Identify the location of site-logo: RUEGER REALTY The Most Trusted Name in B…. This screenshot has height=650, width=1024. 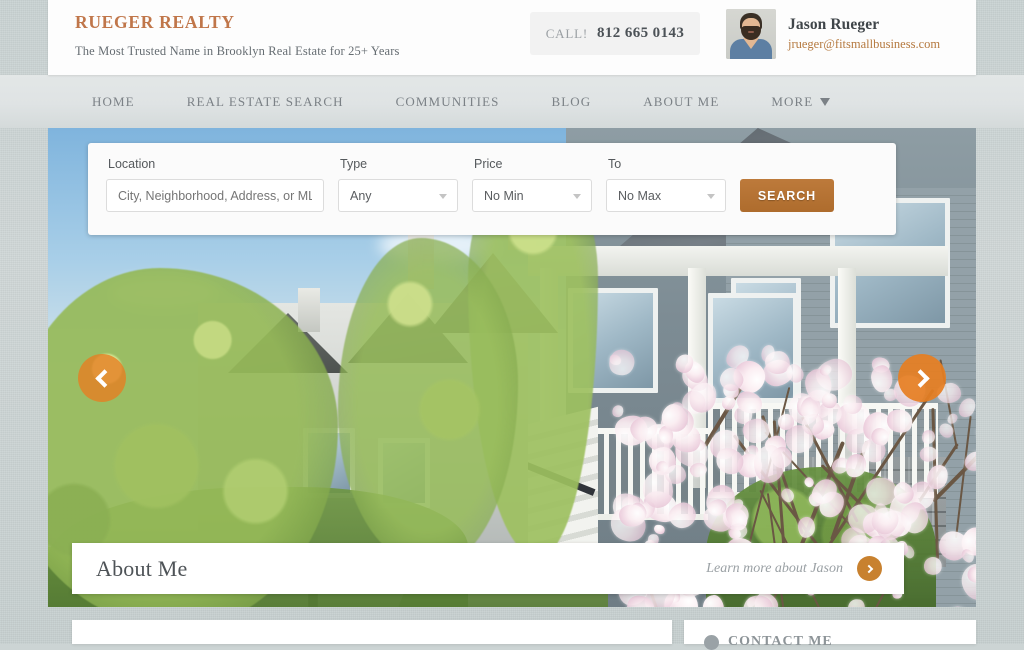
(237, 35).